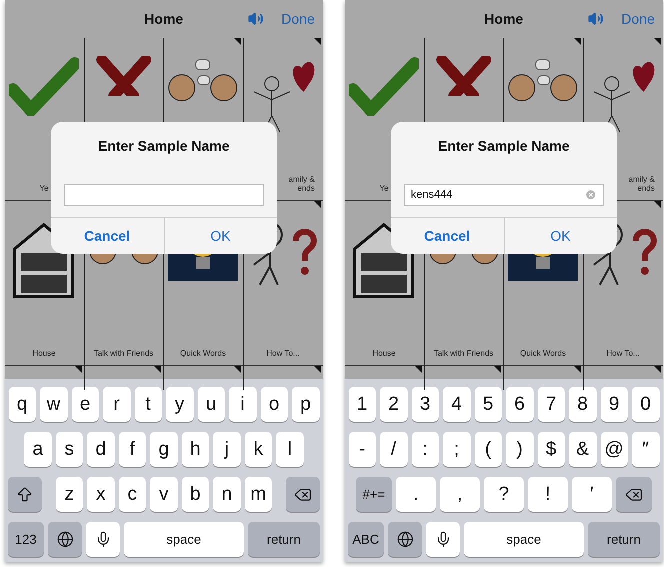  Describe the element at coordinates (101, 449) in the screenshot. I see `keyboard-key: d` at that location.